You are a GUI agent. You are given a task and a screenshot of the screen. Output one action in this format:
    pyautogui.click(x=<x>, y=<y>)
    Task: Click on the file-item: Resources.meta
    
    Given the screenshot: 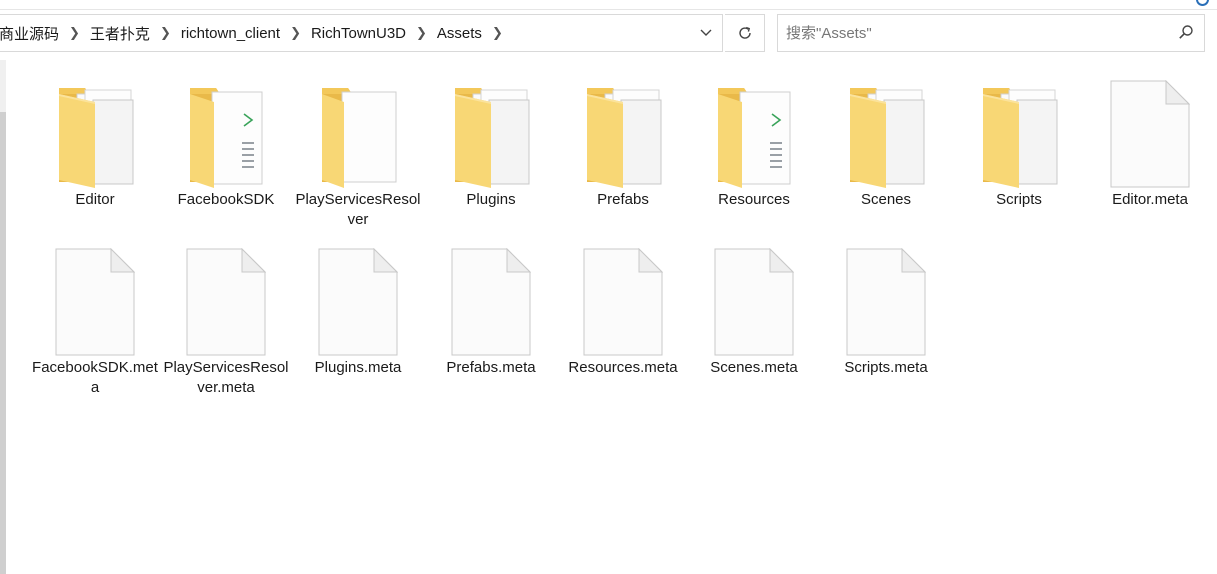 What is the action you would take?
    pyautogui.click(x=623, y=328)
    